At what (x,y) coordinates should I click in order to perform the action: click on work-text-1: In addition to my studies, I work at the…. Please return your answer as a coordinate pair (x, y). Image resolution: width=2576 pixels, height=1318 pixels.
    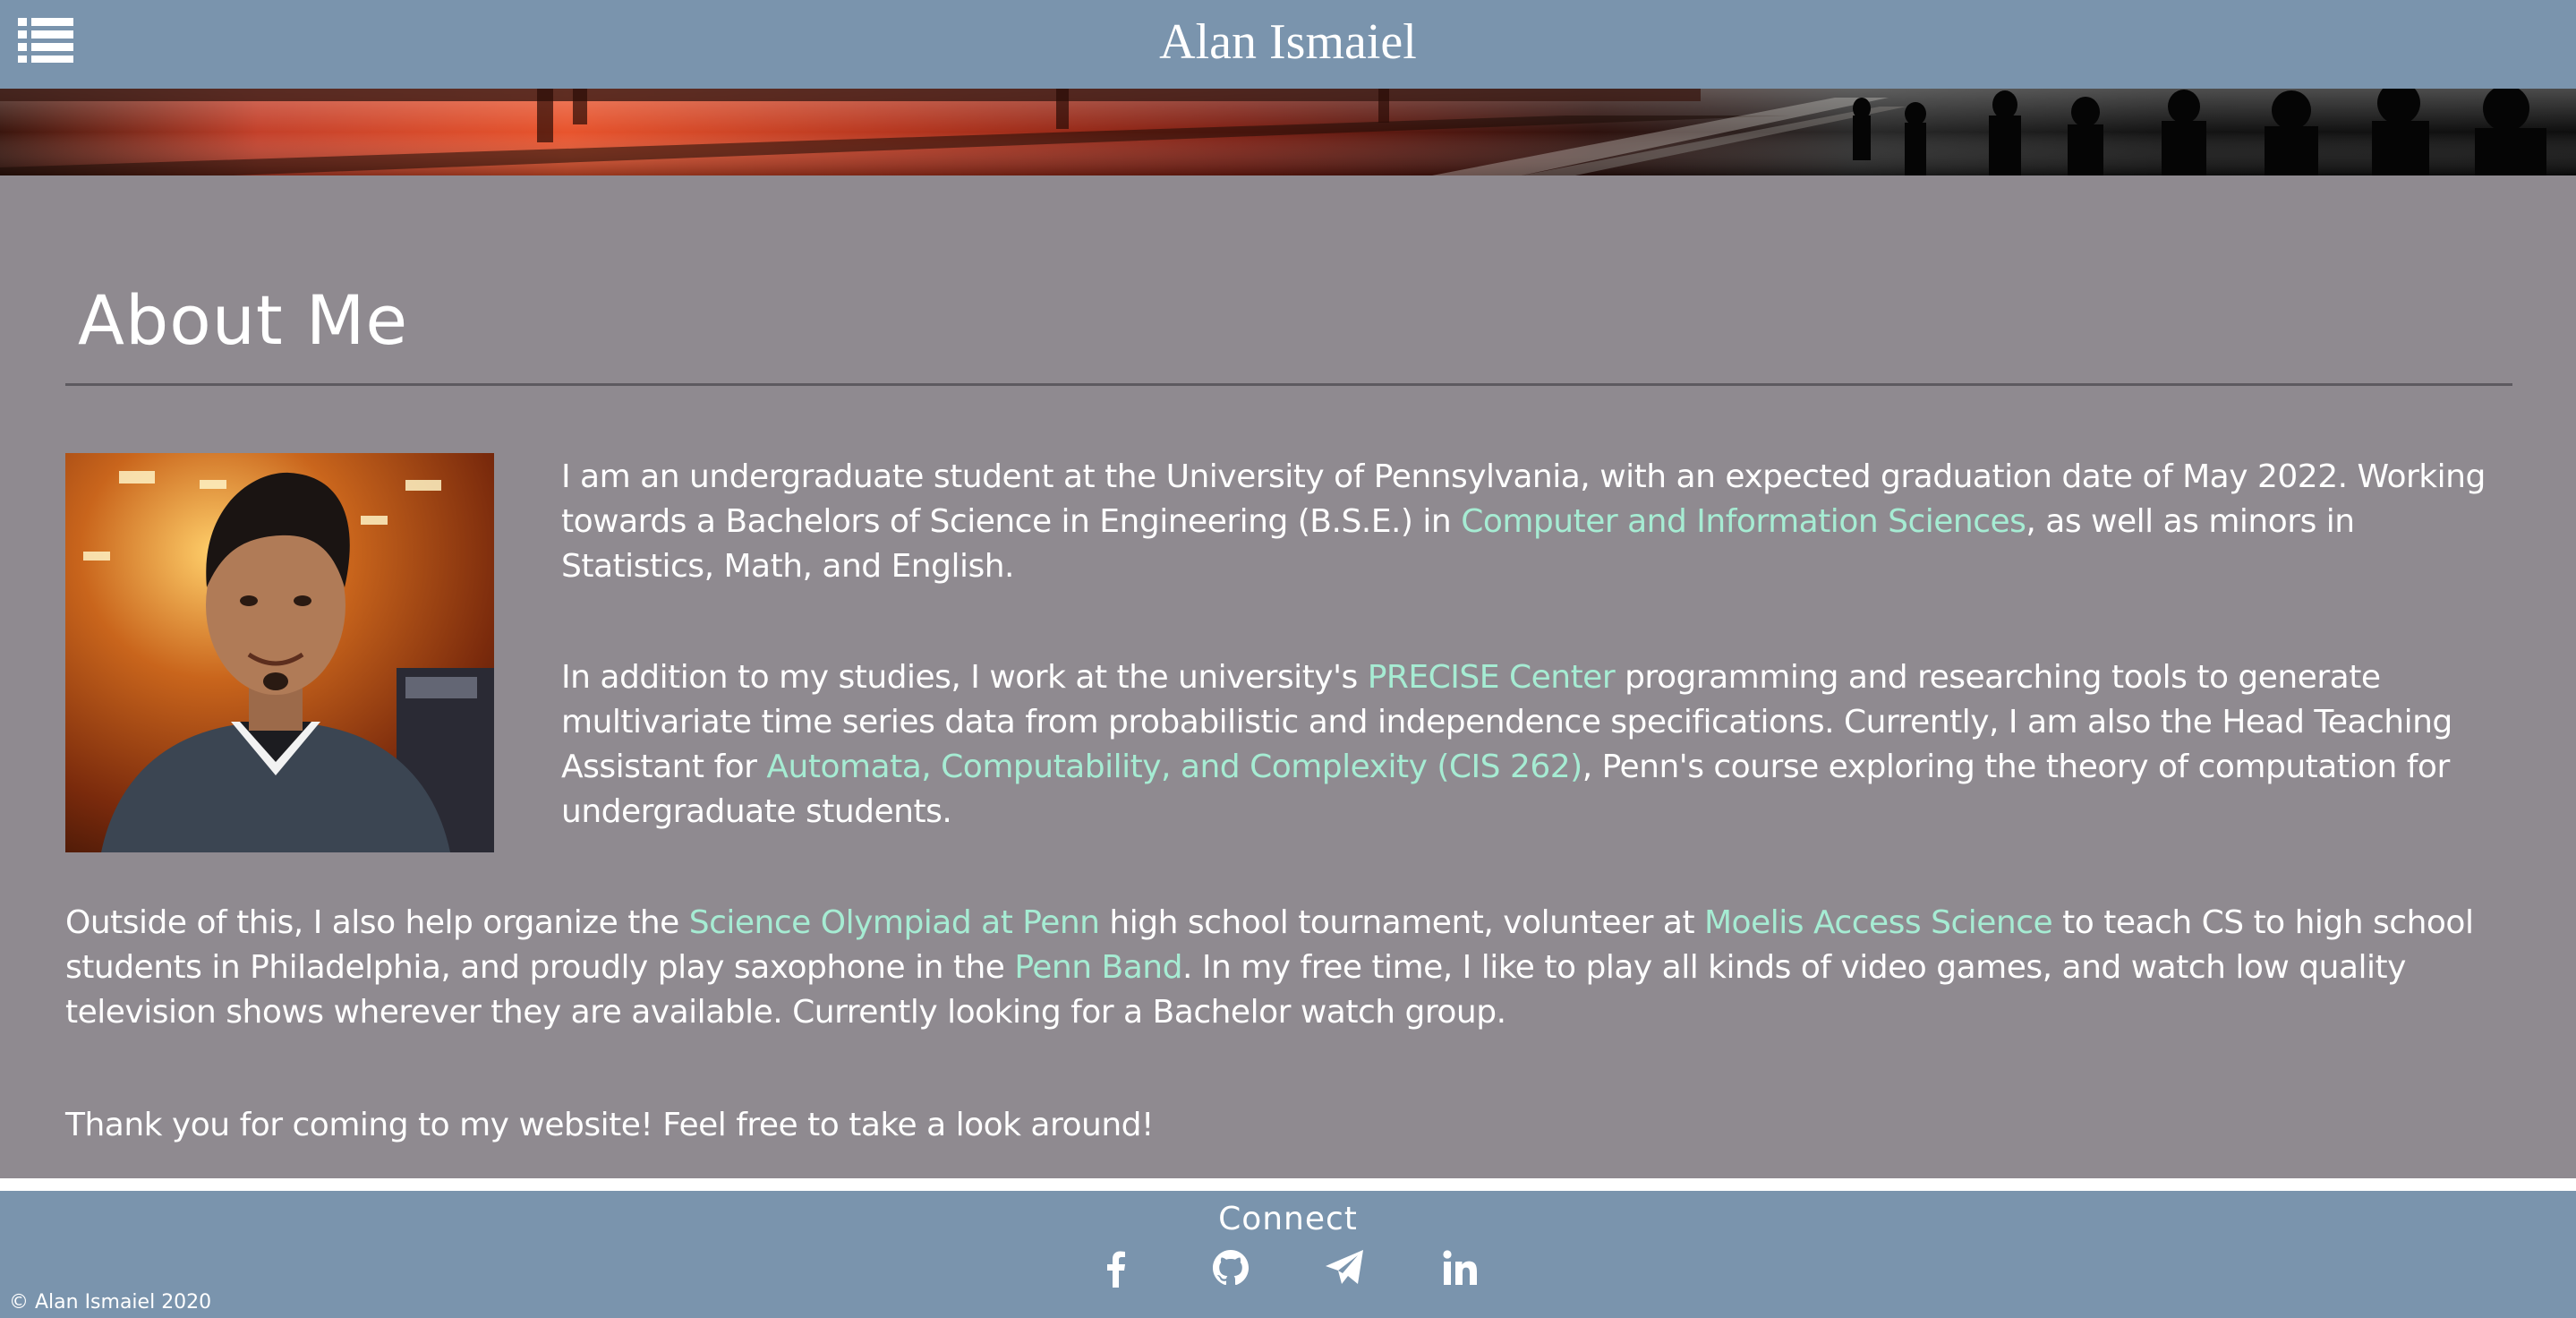
    Looking at the image, I should click on (964, 678).